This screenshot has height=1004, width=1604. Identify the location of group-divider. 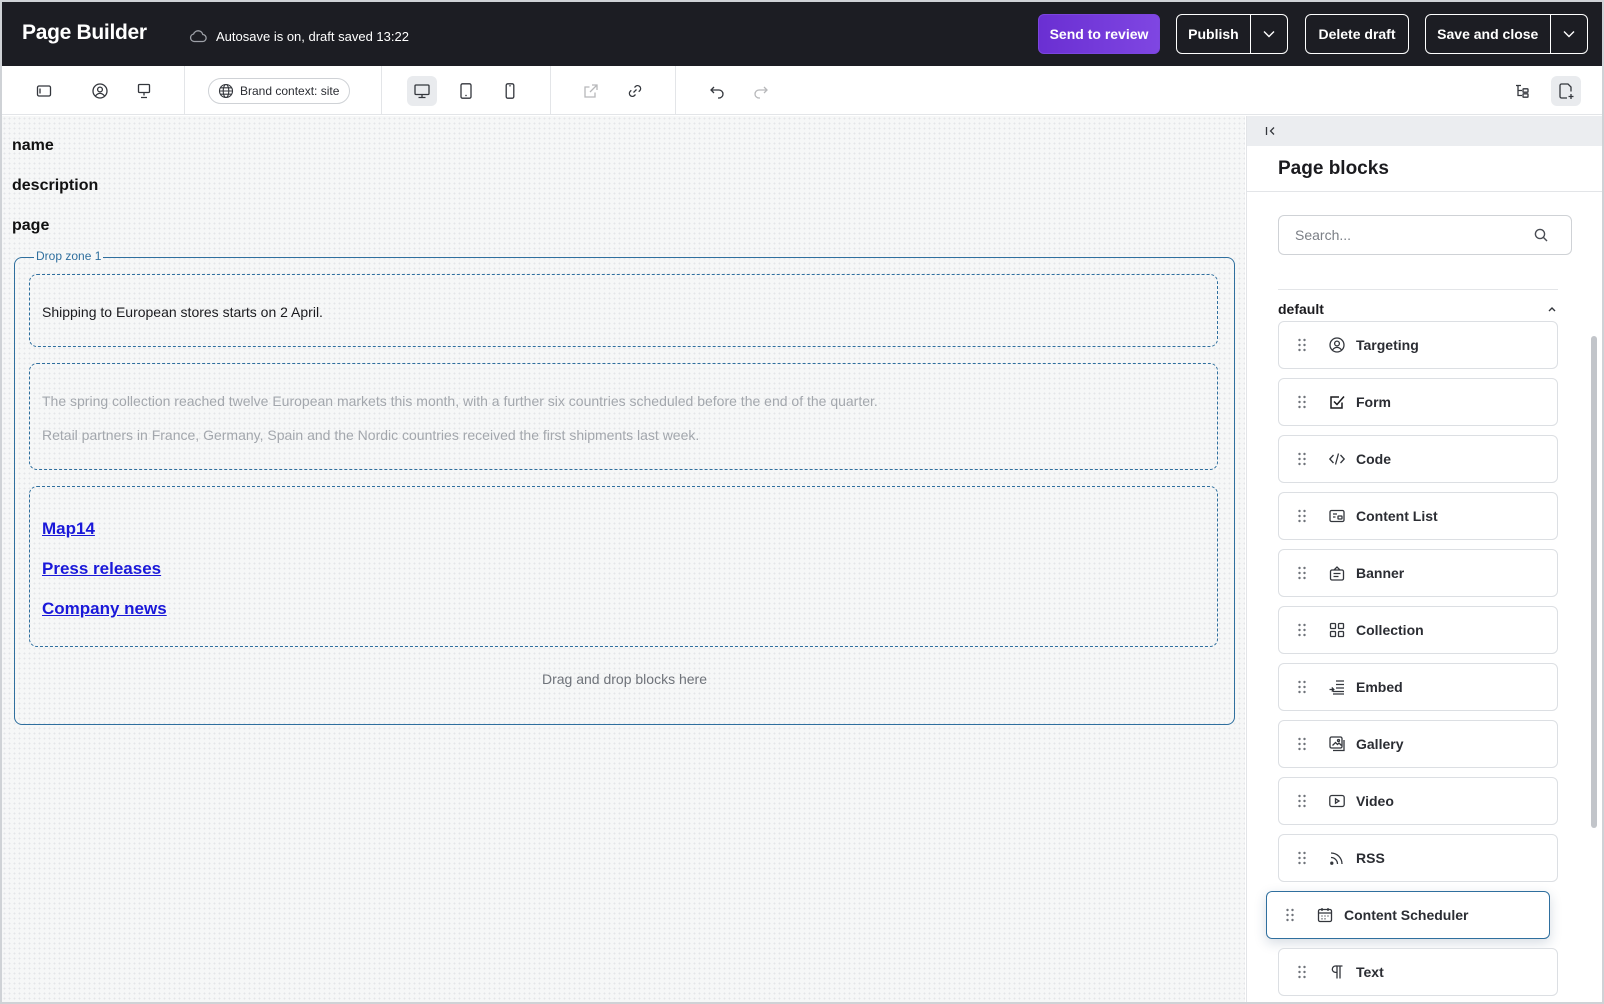
(1418, 289).